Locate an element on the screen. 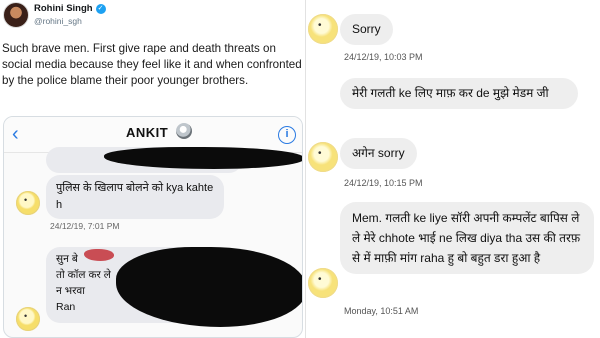 The width and height of the screenshot is (600, 338). info-icon: i is located at coordinates (287, 135).